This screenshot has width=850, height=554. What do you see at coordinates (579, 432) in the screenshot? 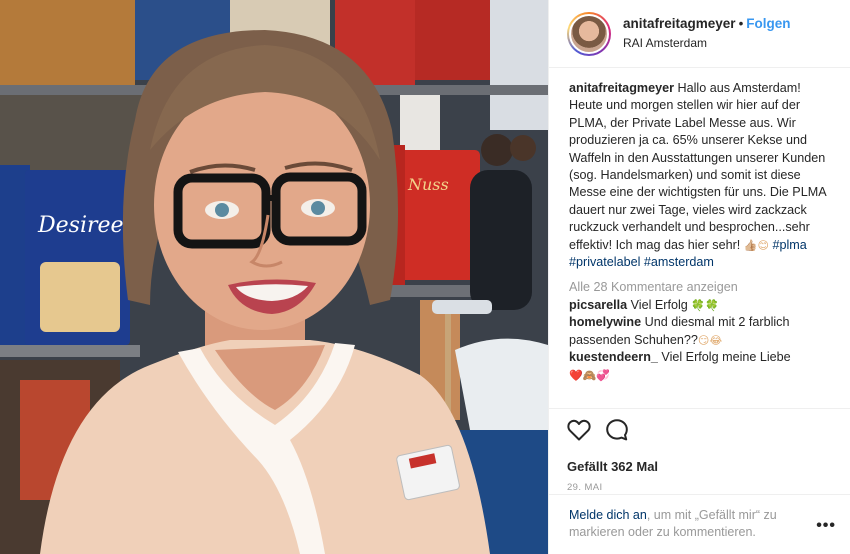
I see `heart-icon` at bounding box center [579, 432].